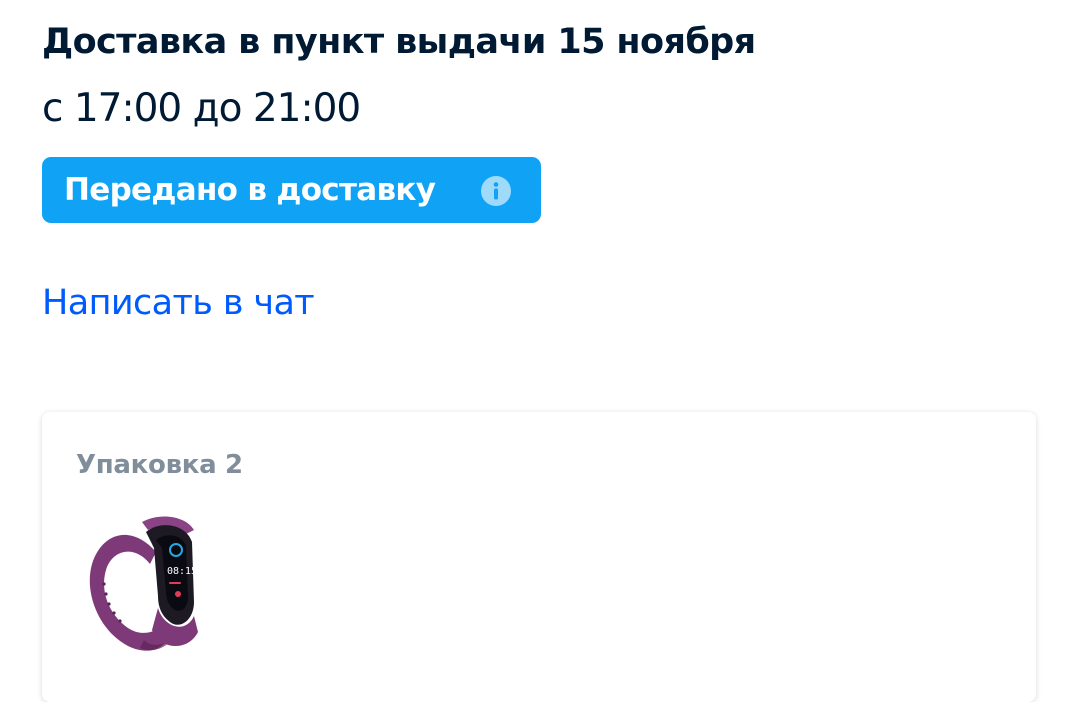 The image size is (1080, 702). I want to click on status-label: Передано в доставку, so click(250, 190).